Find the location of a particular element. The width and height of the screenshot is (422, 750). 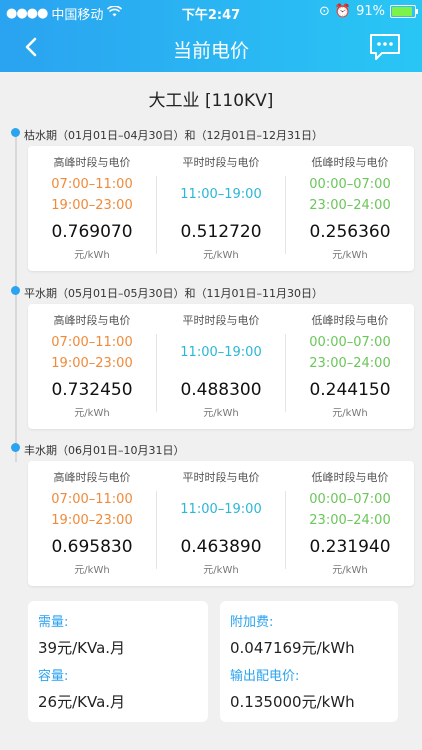

lock-rotation-icon: ⊙ is located at coordinates (324, 11).